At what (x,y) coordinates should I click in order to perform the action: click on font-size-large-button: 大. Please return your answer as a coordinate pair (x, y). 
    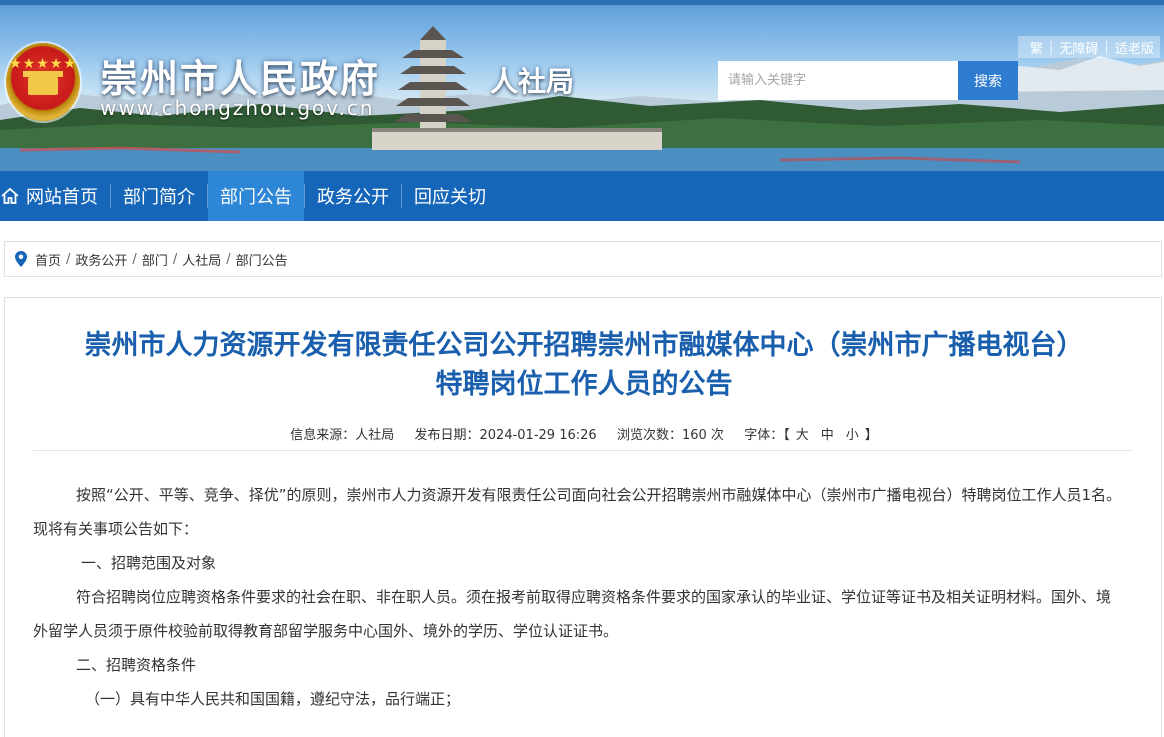
    Looking at the image, I should click on (802, 435).